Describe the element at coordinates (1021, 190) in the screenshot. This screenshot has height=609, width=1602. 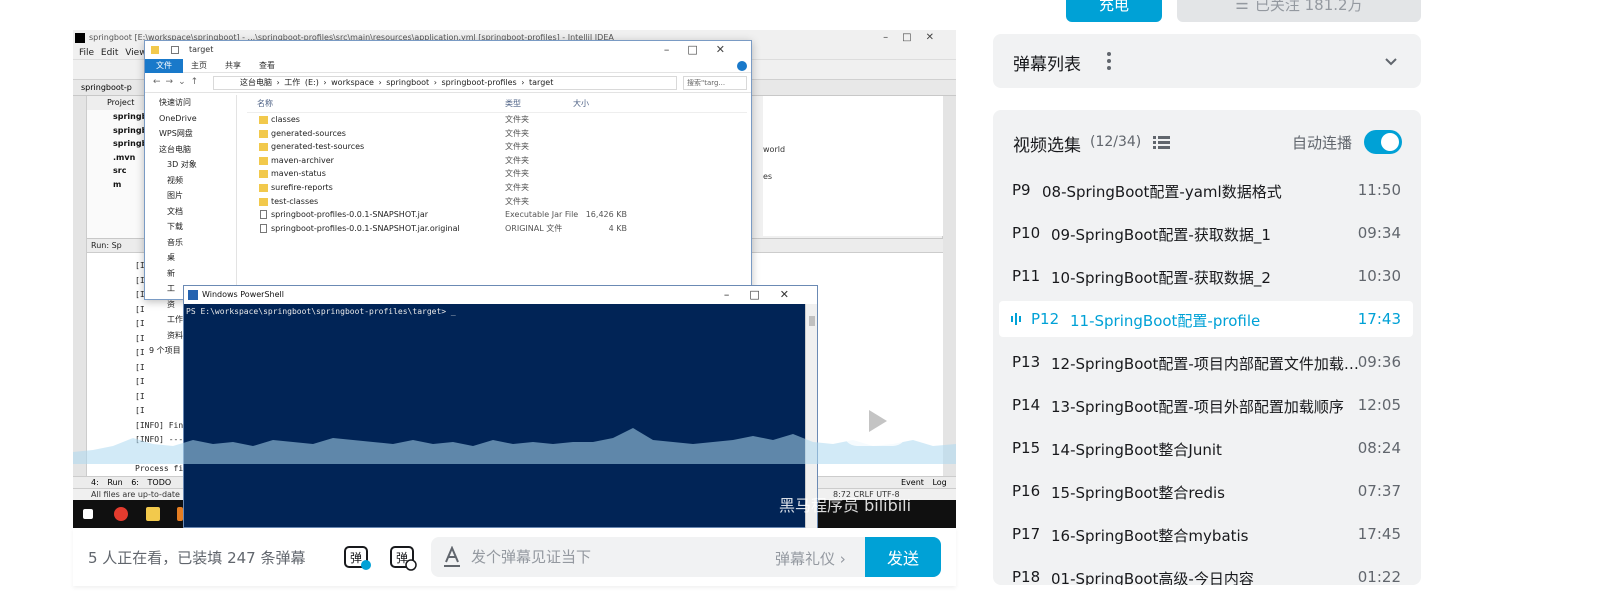
I see `episode-number: P9` at that location.